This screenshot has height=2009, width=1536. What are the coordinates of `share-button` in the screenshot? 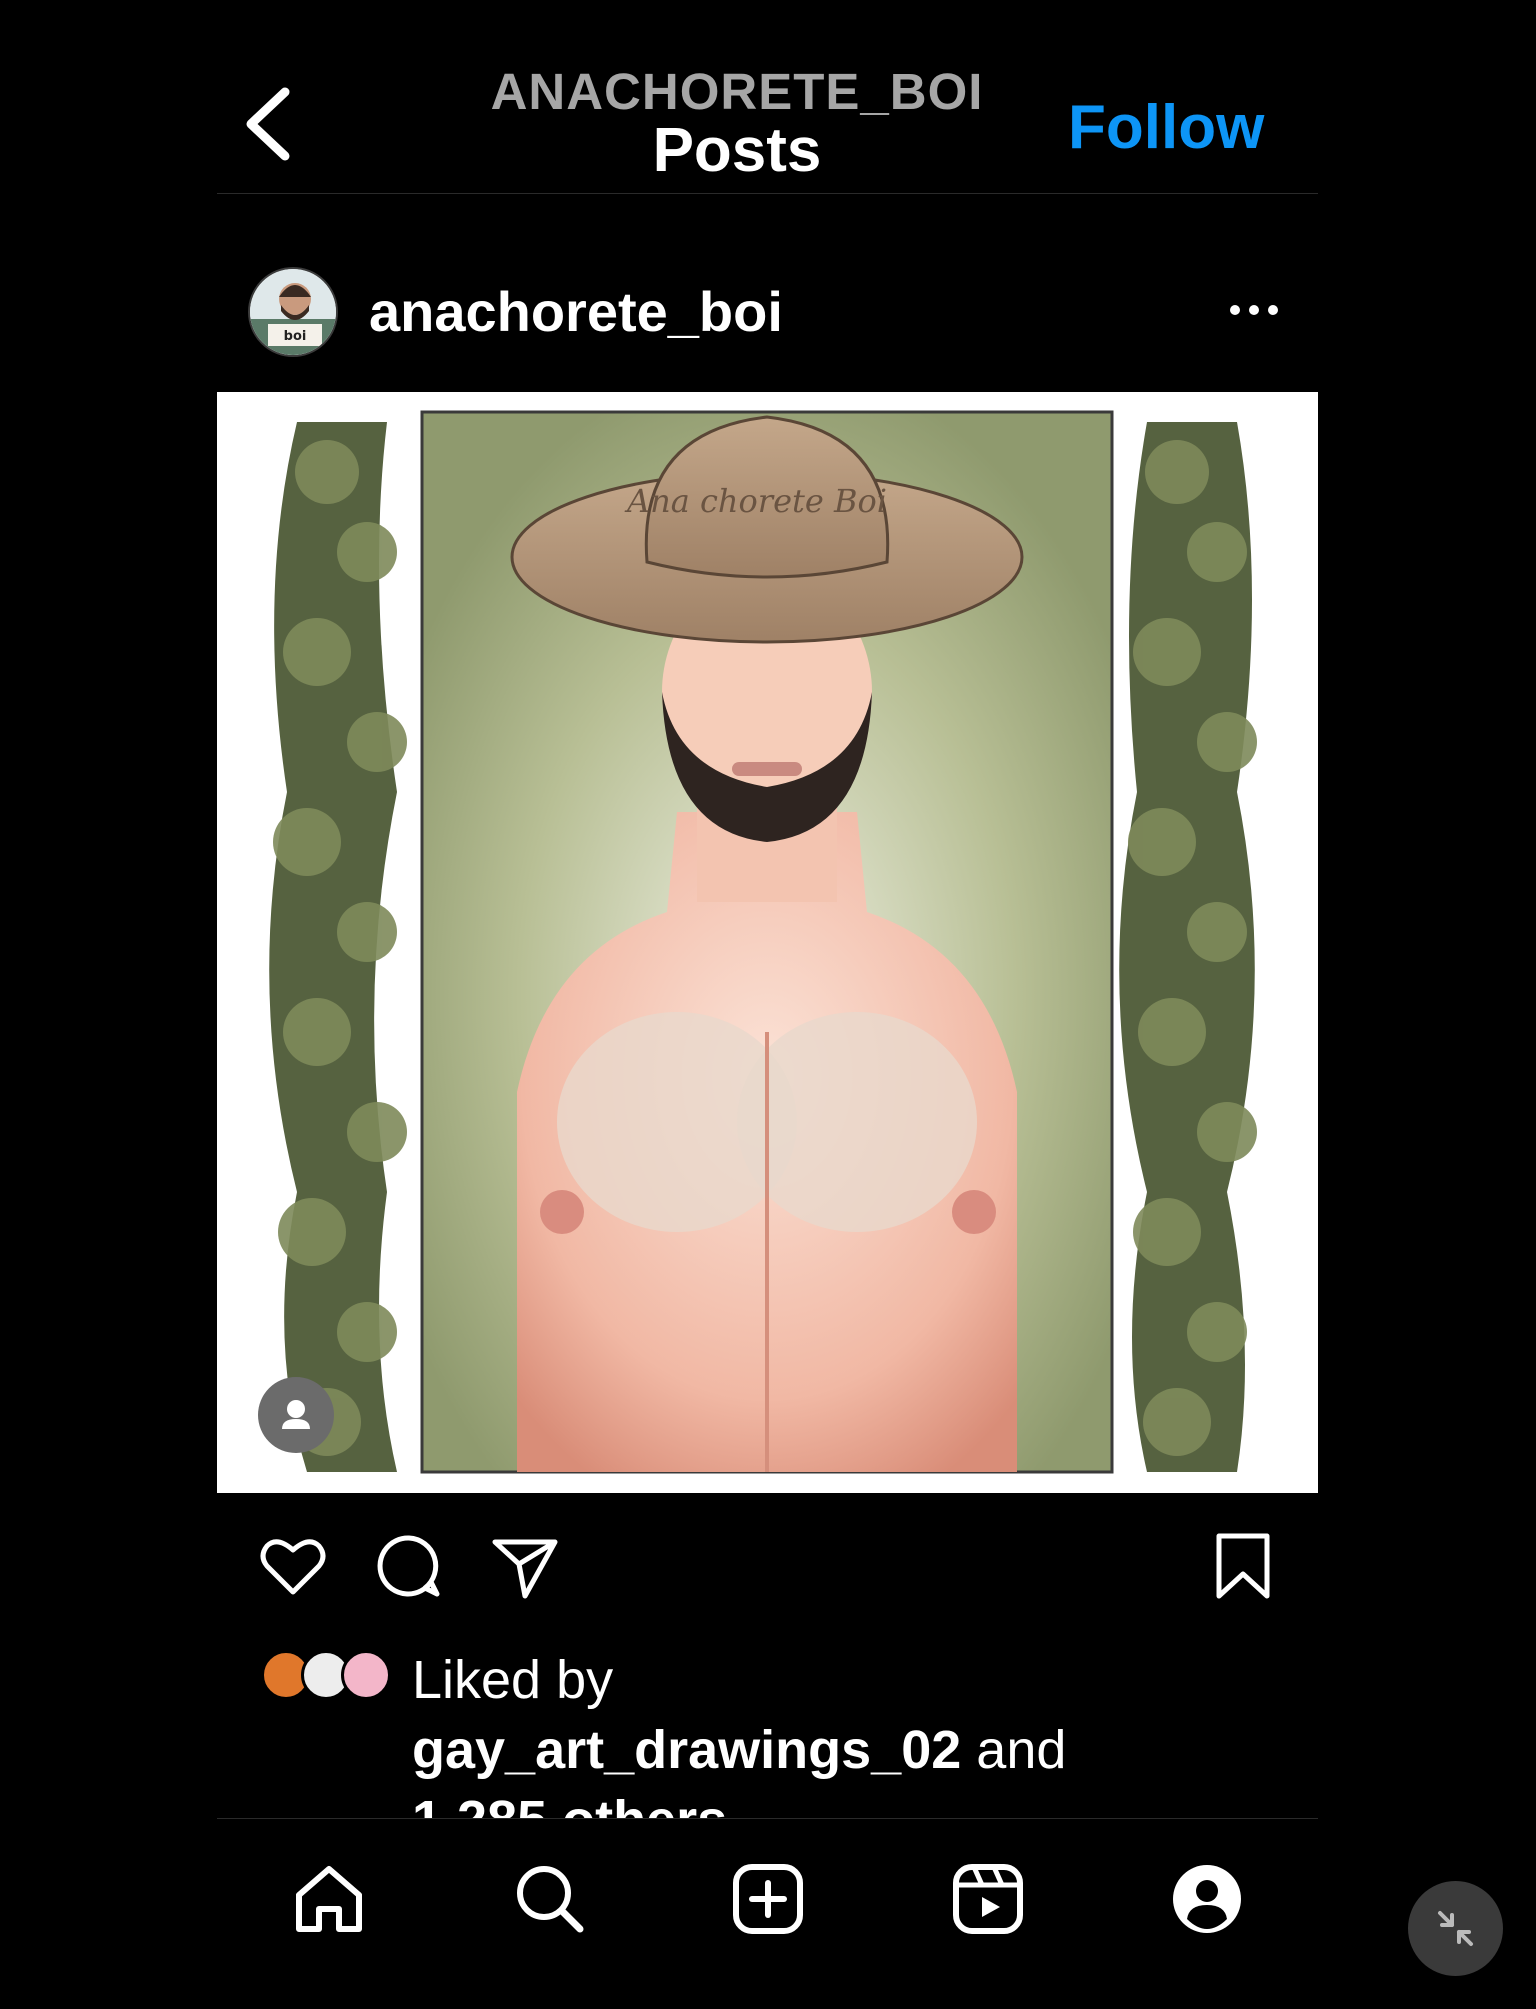 It's located at (525, 1566).